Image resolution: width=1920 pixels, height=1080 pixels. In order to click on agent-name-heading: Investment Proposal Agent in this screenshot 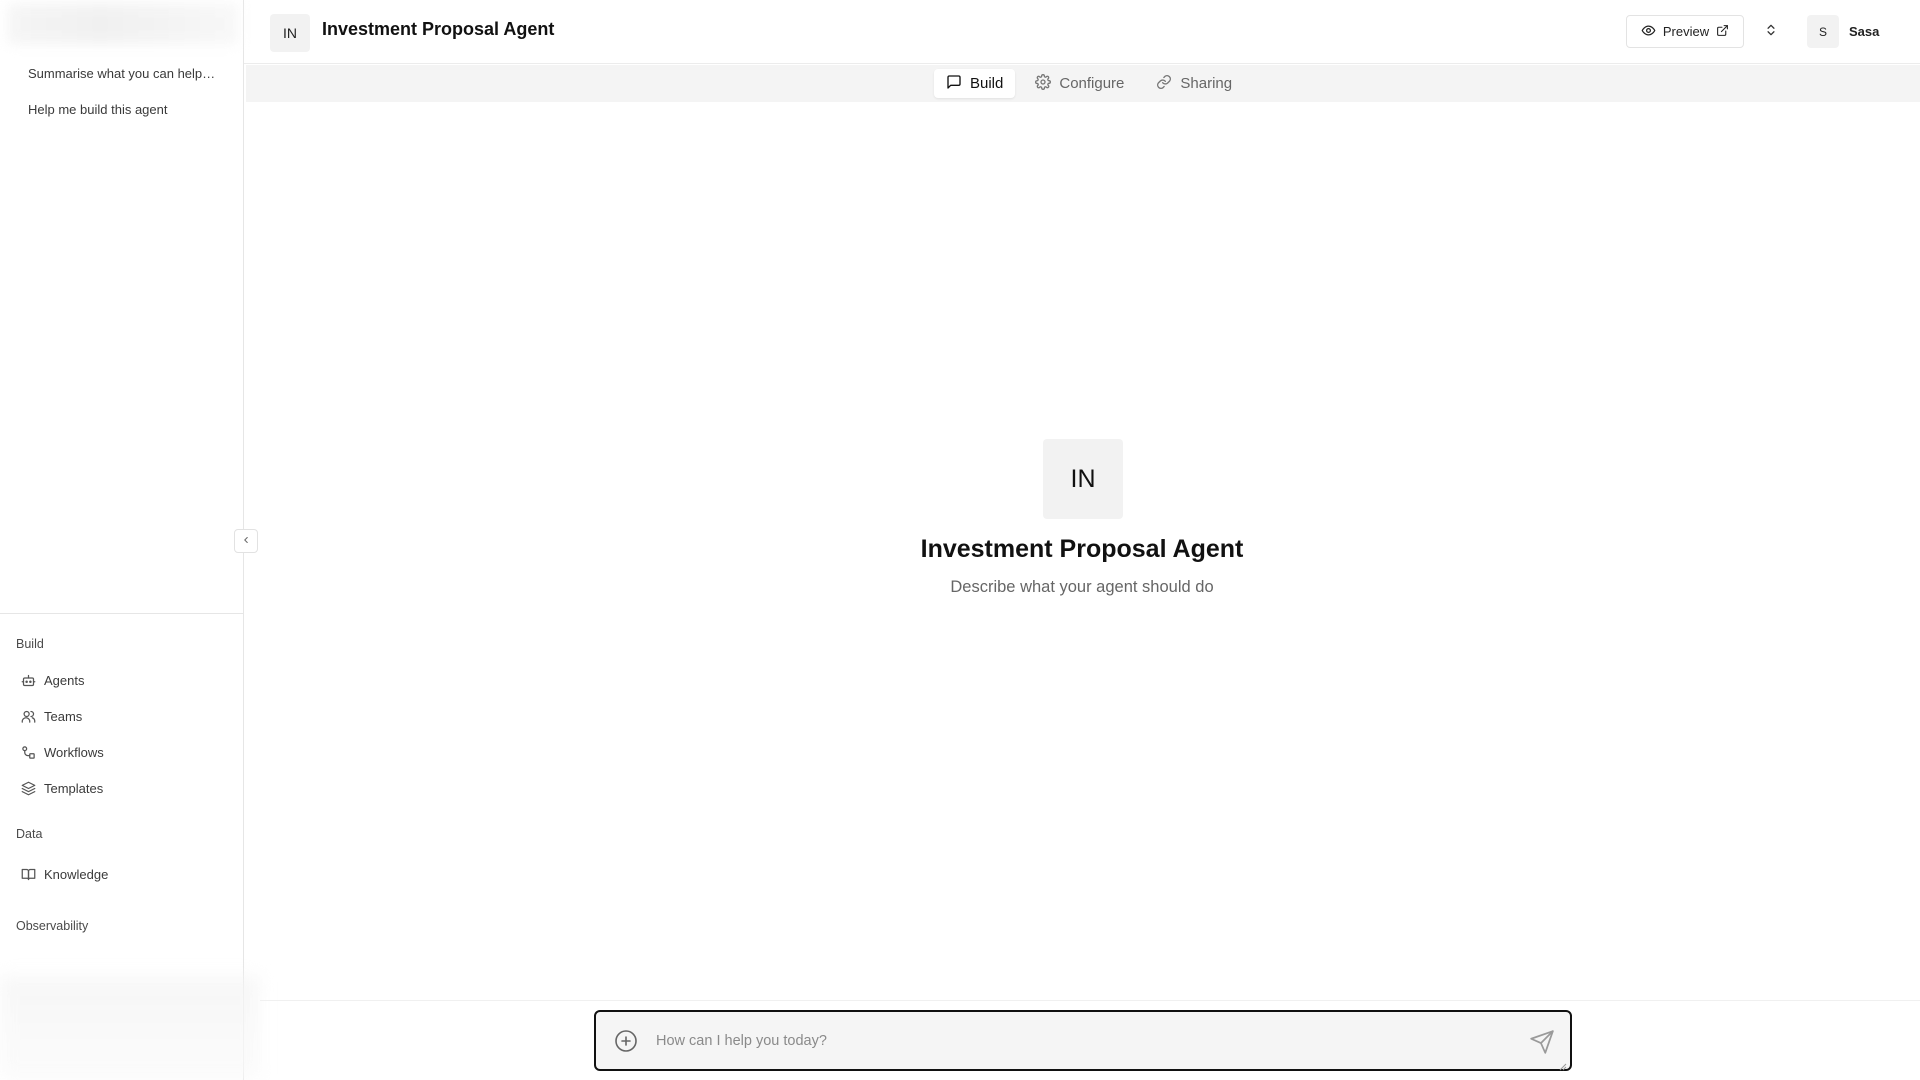, I will do `click(1082, 549)`.